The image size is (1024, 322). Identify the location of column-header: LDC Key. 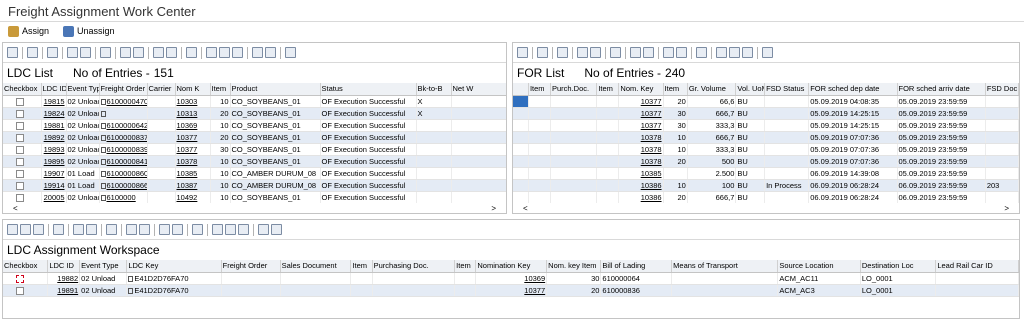
(174, 266).